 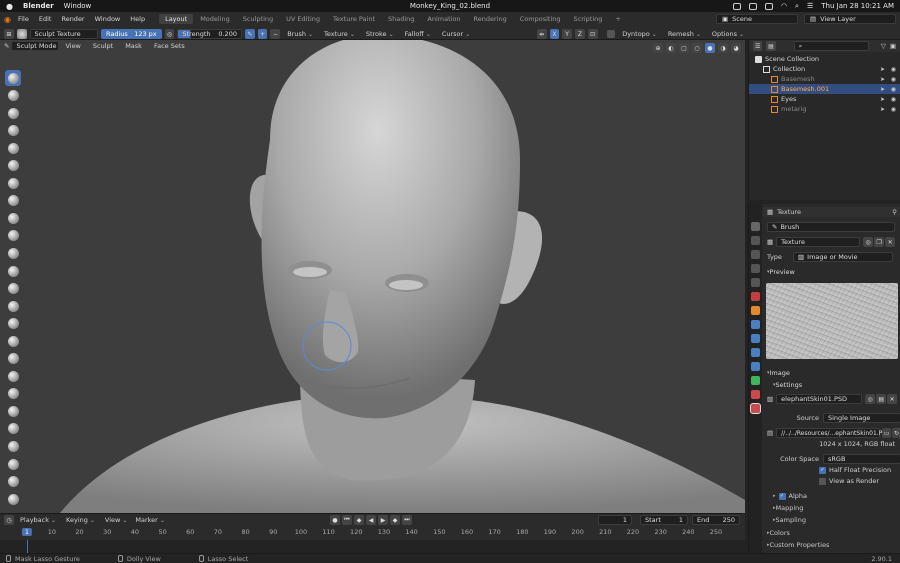 I want to click on tab-rendering: Rendering, so click(x=490, y=19).